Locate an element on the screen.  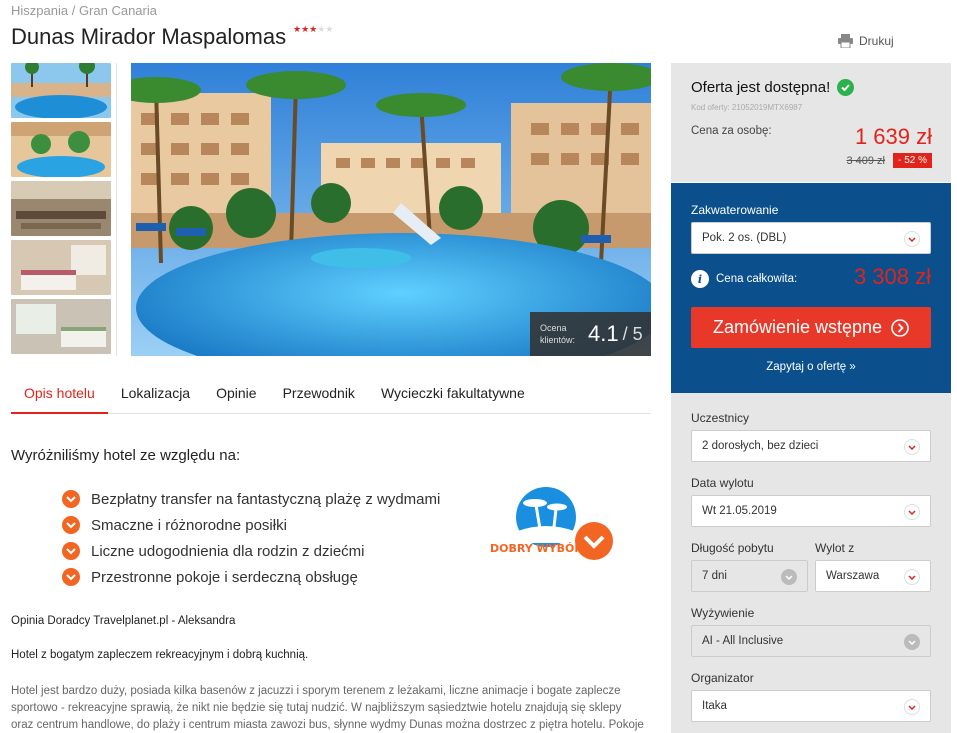
hotel-stars: ★★★★★ is located at coordinates (313, 29).